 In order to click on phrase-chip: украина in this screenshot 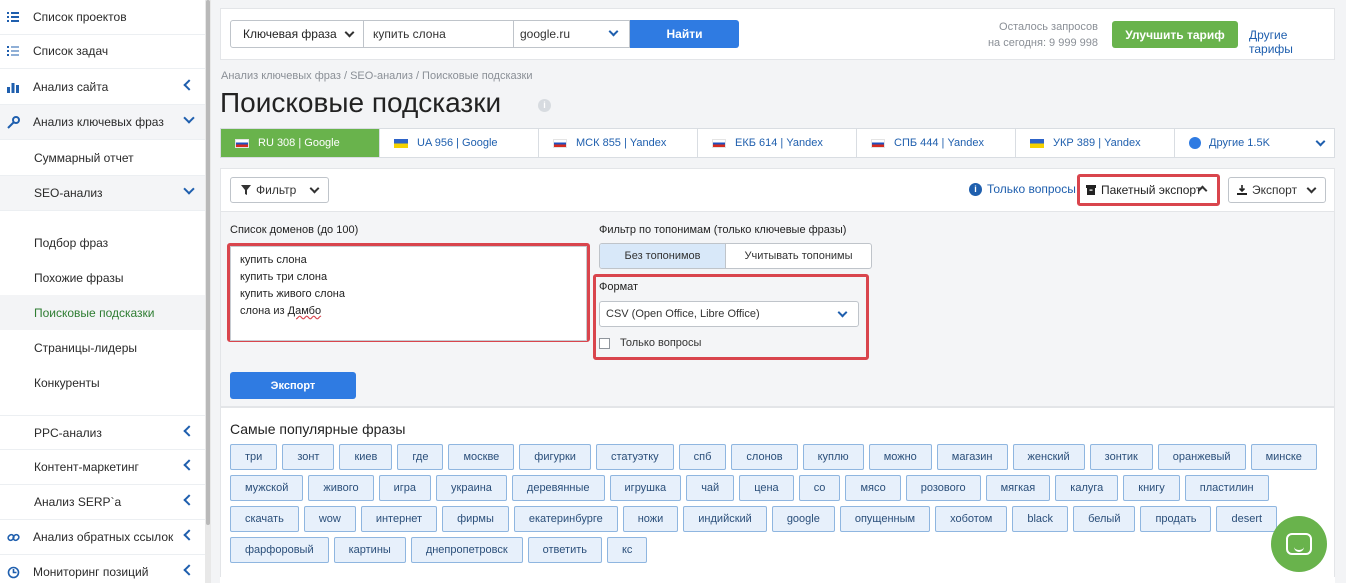, I will do `click(471, 488)`.